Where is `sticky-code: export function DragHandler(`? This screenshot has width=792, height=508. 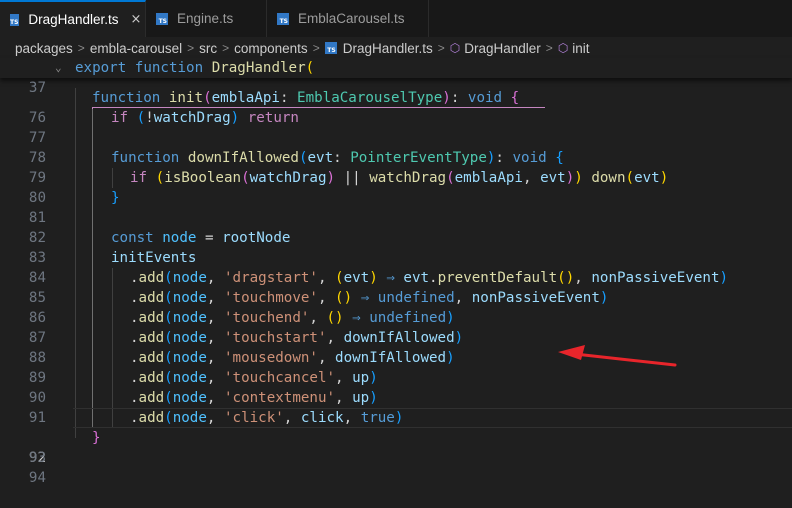
sticky-code: export function DragHandler( is located at coordinates (195, 68).